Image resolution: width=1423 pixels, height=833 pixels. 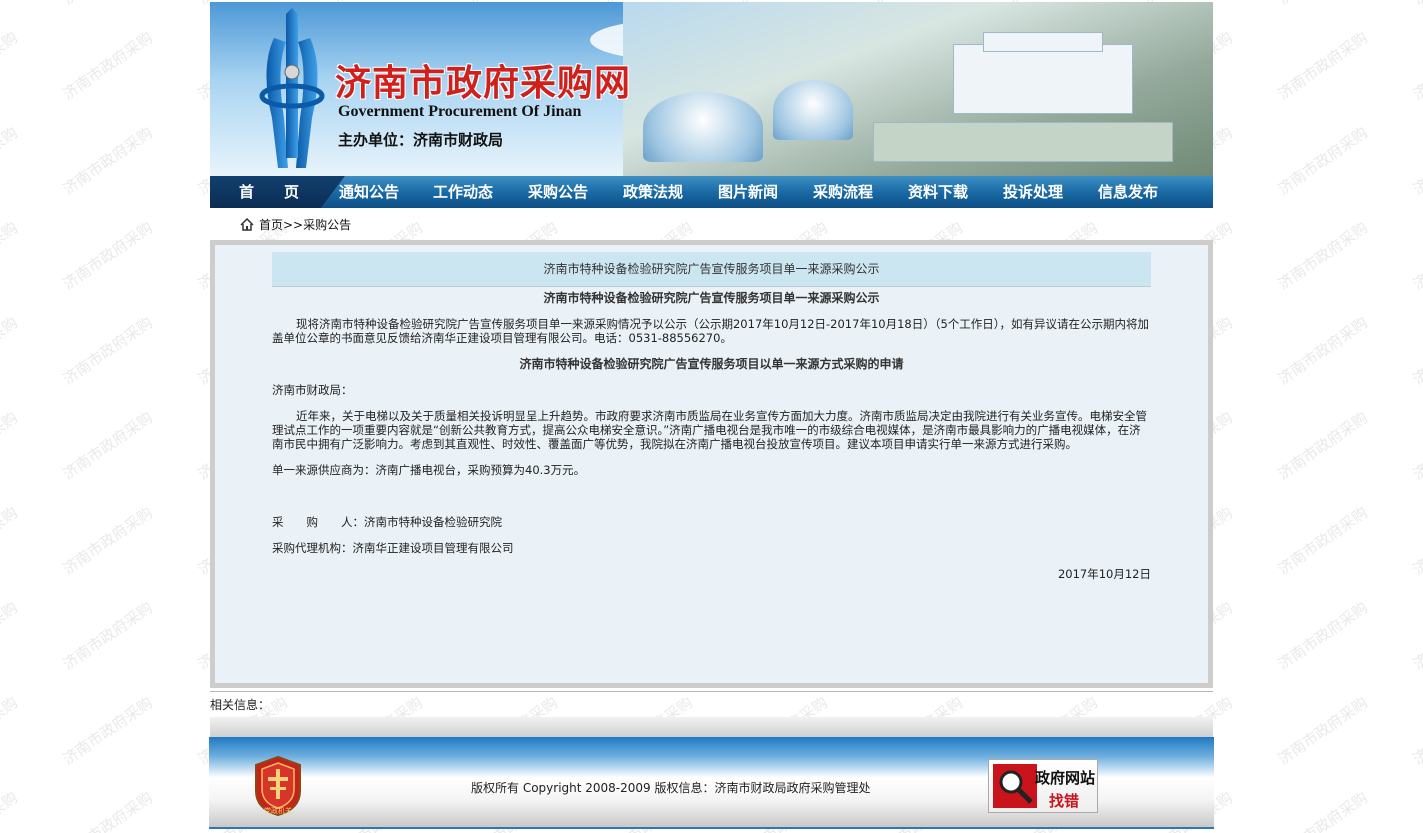 What do you see at coordinates (1128, 192) in the screenshot?
I see `nav-item-info-release: 信息发布` at bounding box center [1128, 192].